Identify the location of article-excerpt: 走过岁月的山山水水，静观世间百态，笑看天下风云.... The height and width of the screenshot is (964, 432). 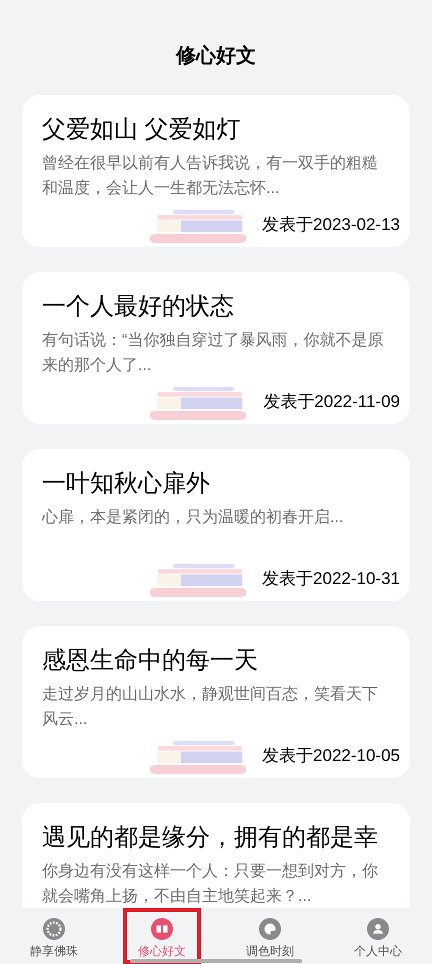
(210, 707).